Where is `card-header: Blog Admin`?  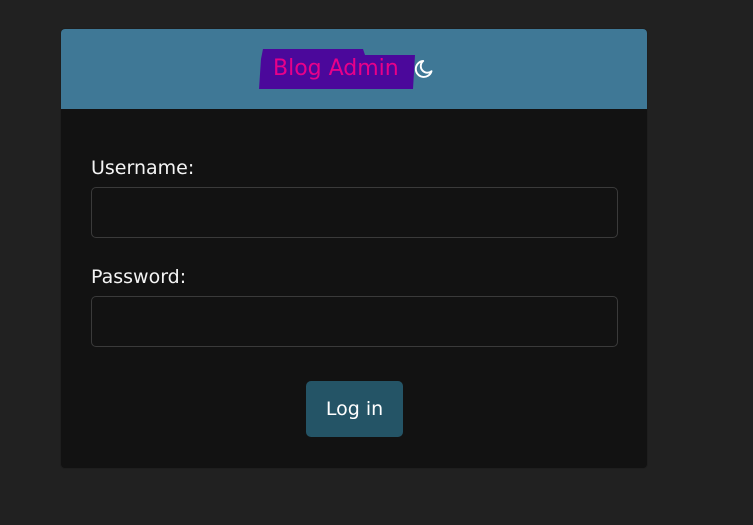
card-header: Blog Admin is located at coordinates (354, 69).